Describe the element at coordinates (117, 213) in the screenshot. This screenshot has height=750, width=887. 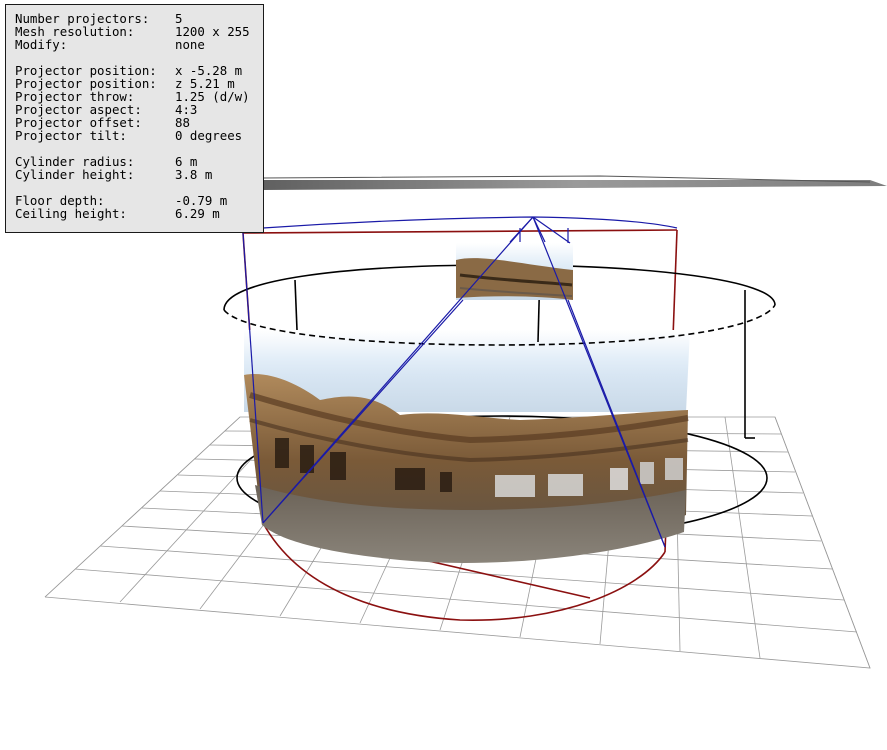
I see `info-row-ceiling-height: Ceiling height: 6.29 m` at that location.